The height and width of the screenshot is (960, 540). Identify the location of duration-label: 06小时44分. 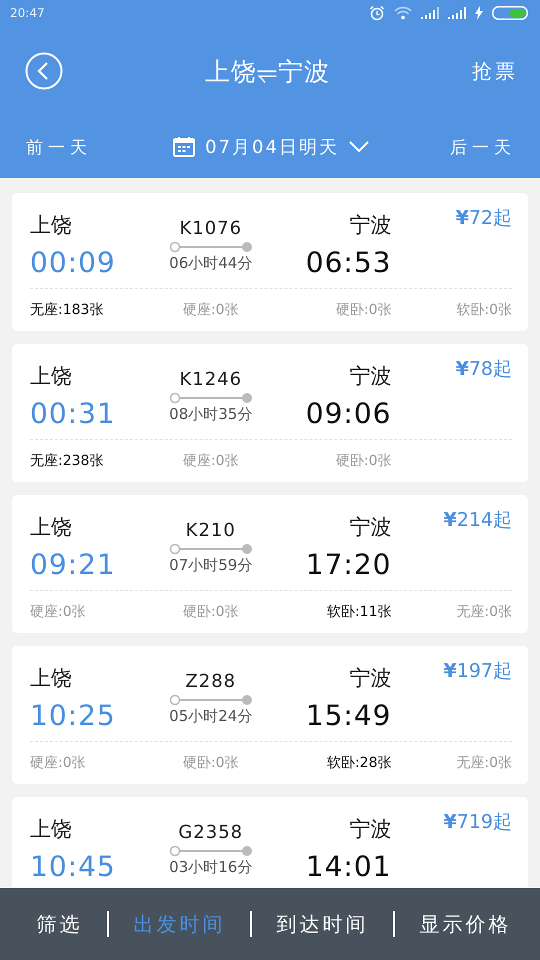
(210, 263).